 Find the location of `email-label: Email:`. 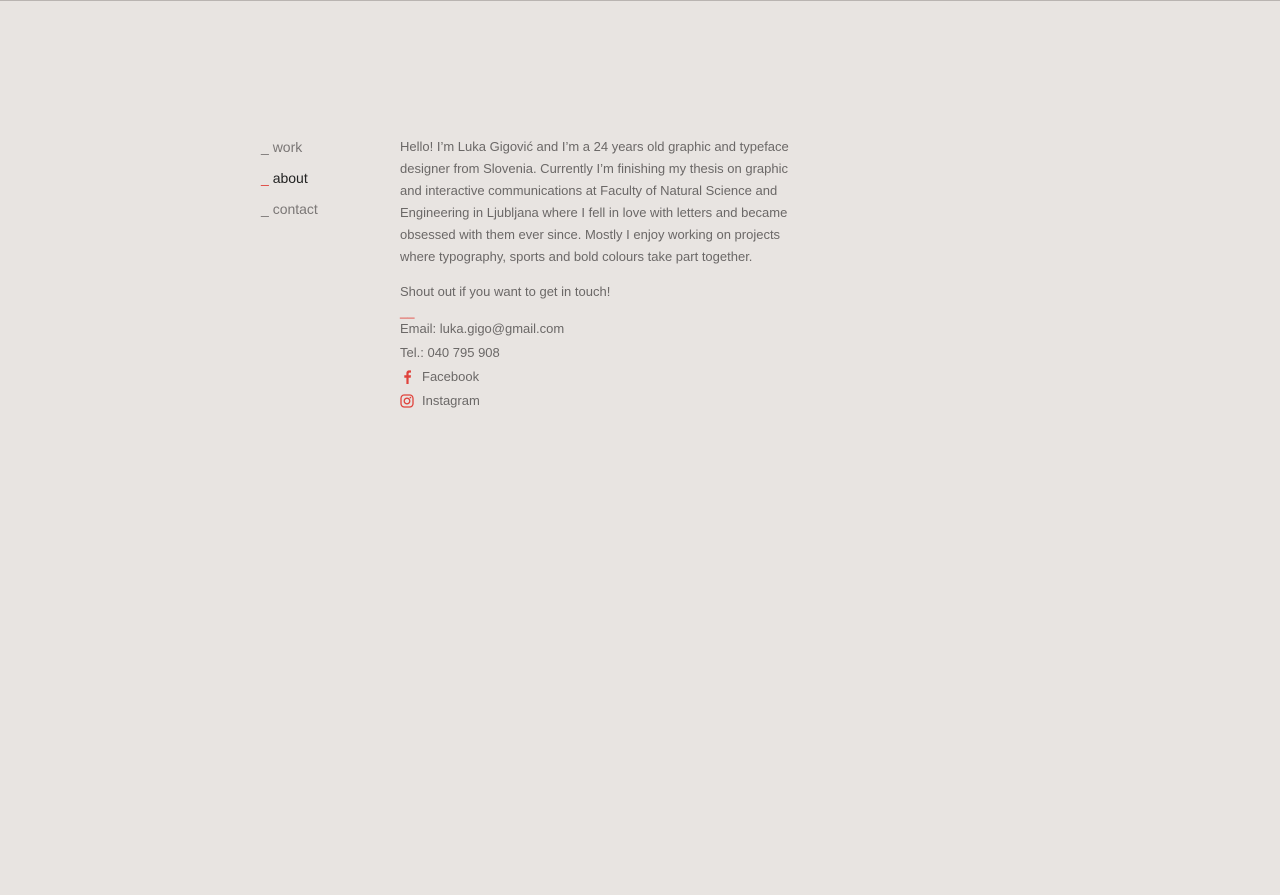

email-label: Email: is located at coordinates (418, 328).